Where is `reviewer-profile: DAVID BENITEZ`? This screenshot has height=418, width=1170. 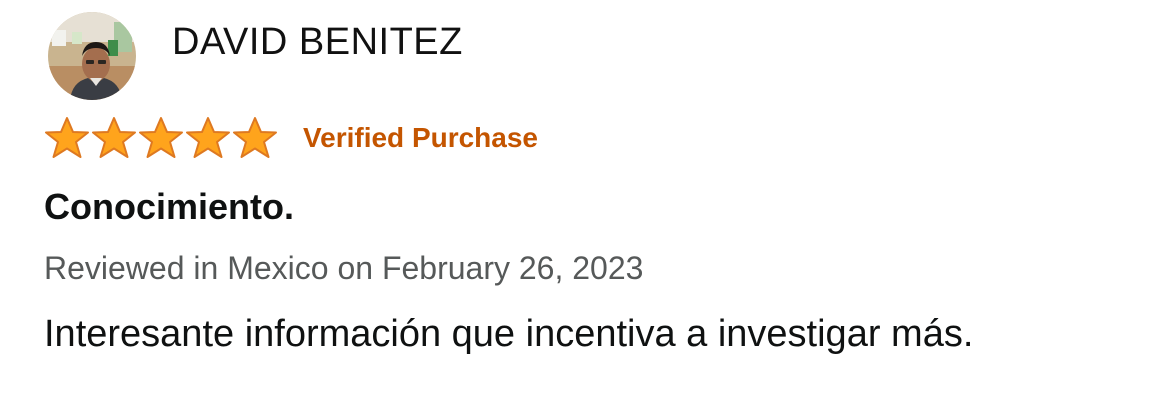 reviewer-profile: DAVID BENITEZ is located at coordinates (255, 56).